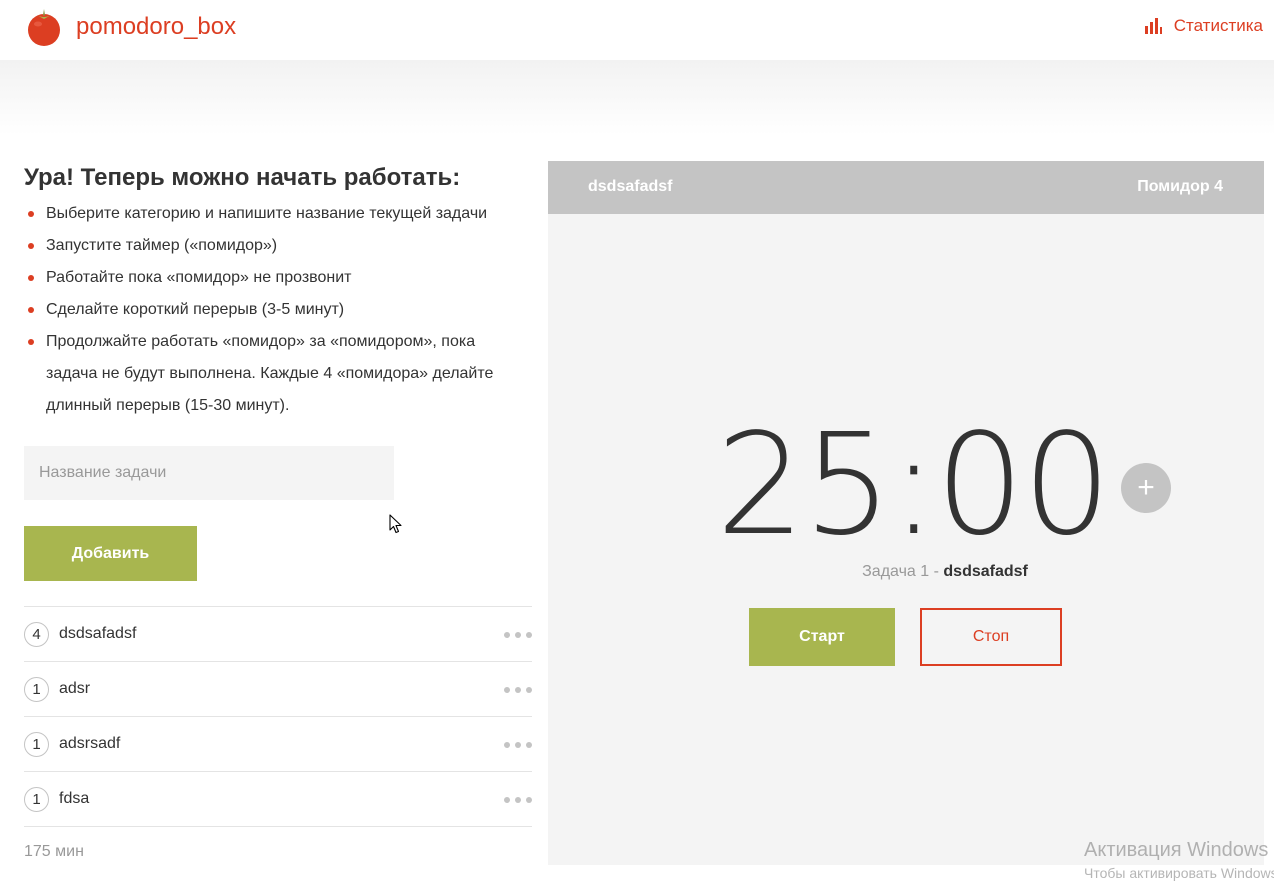 This screenshot has height=891, width=1274. Describe the element at coordinates (278, 799) in the screenshot. I see `task-row: 1 fdsa` at that location.